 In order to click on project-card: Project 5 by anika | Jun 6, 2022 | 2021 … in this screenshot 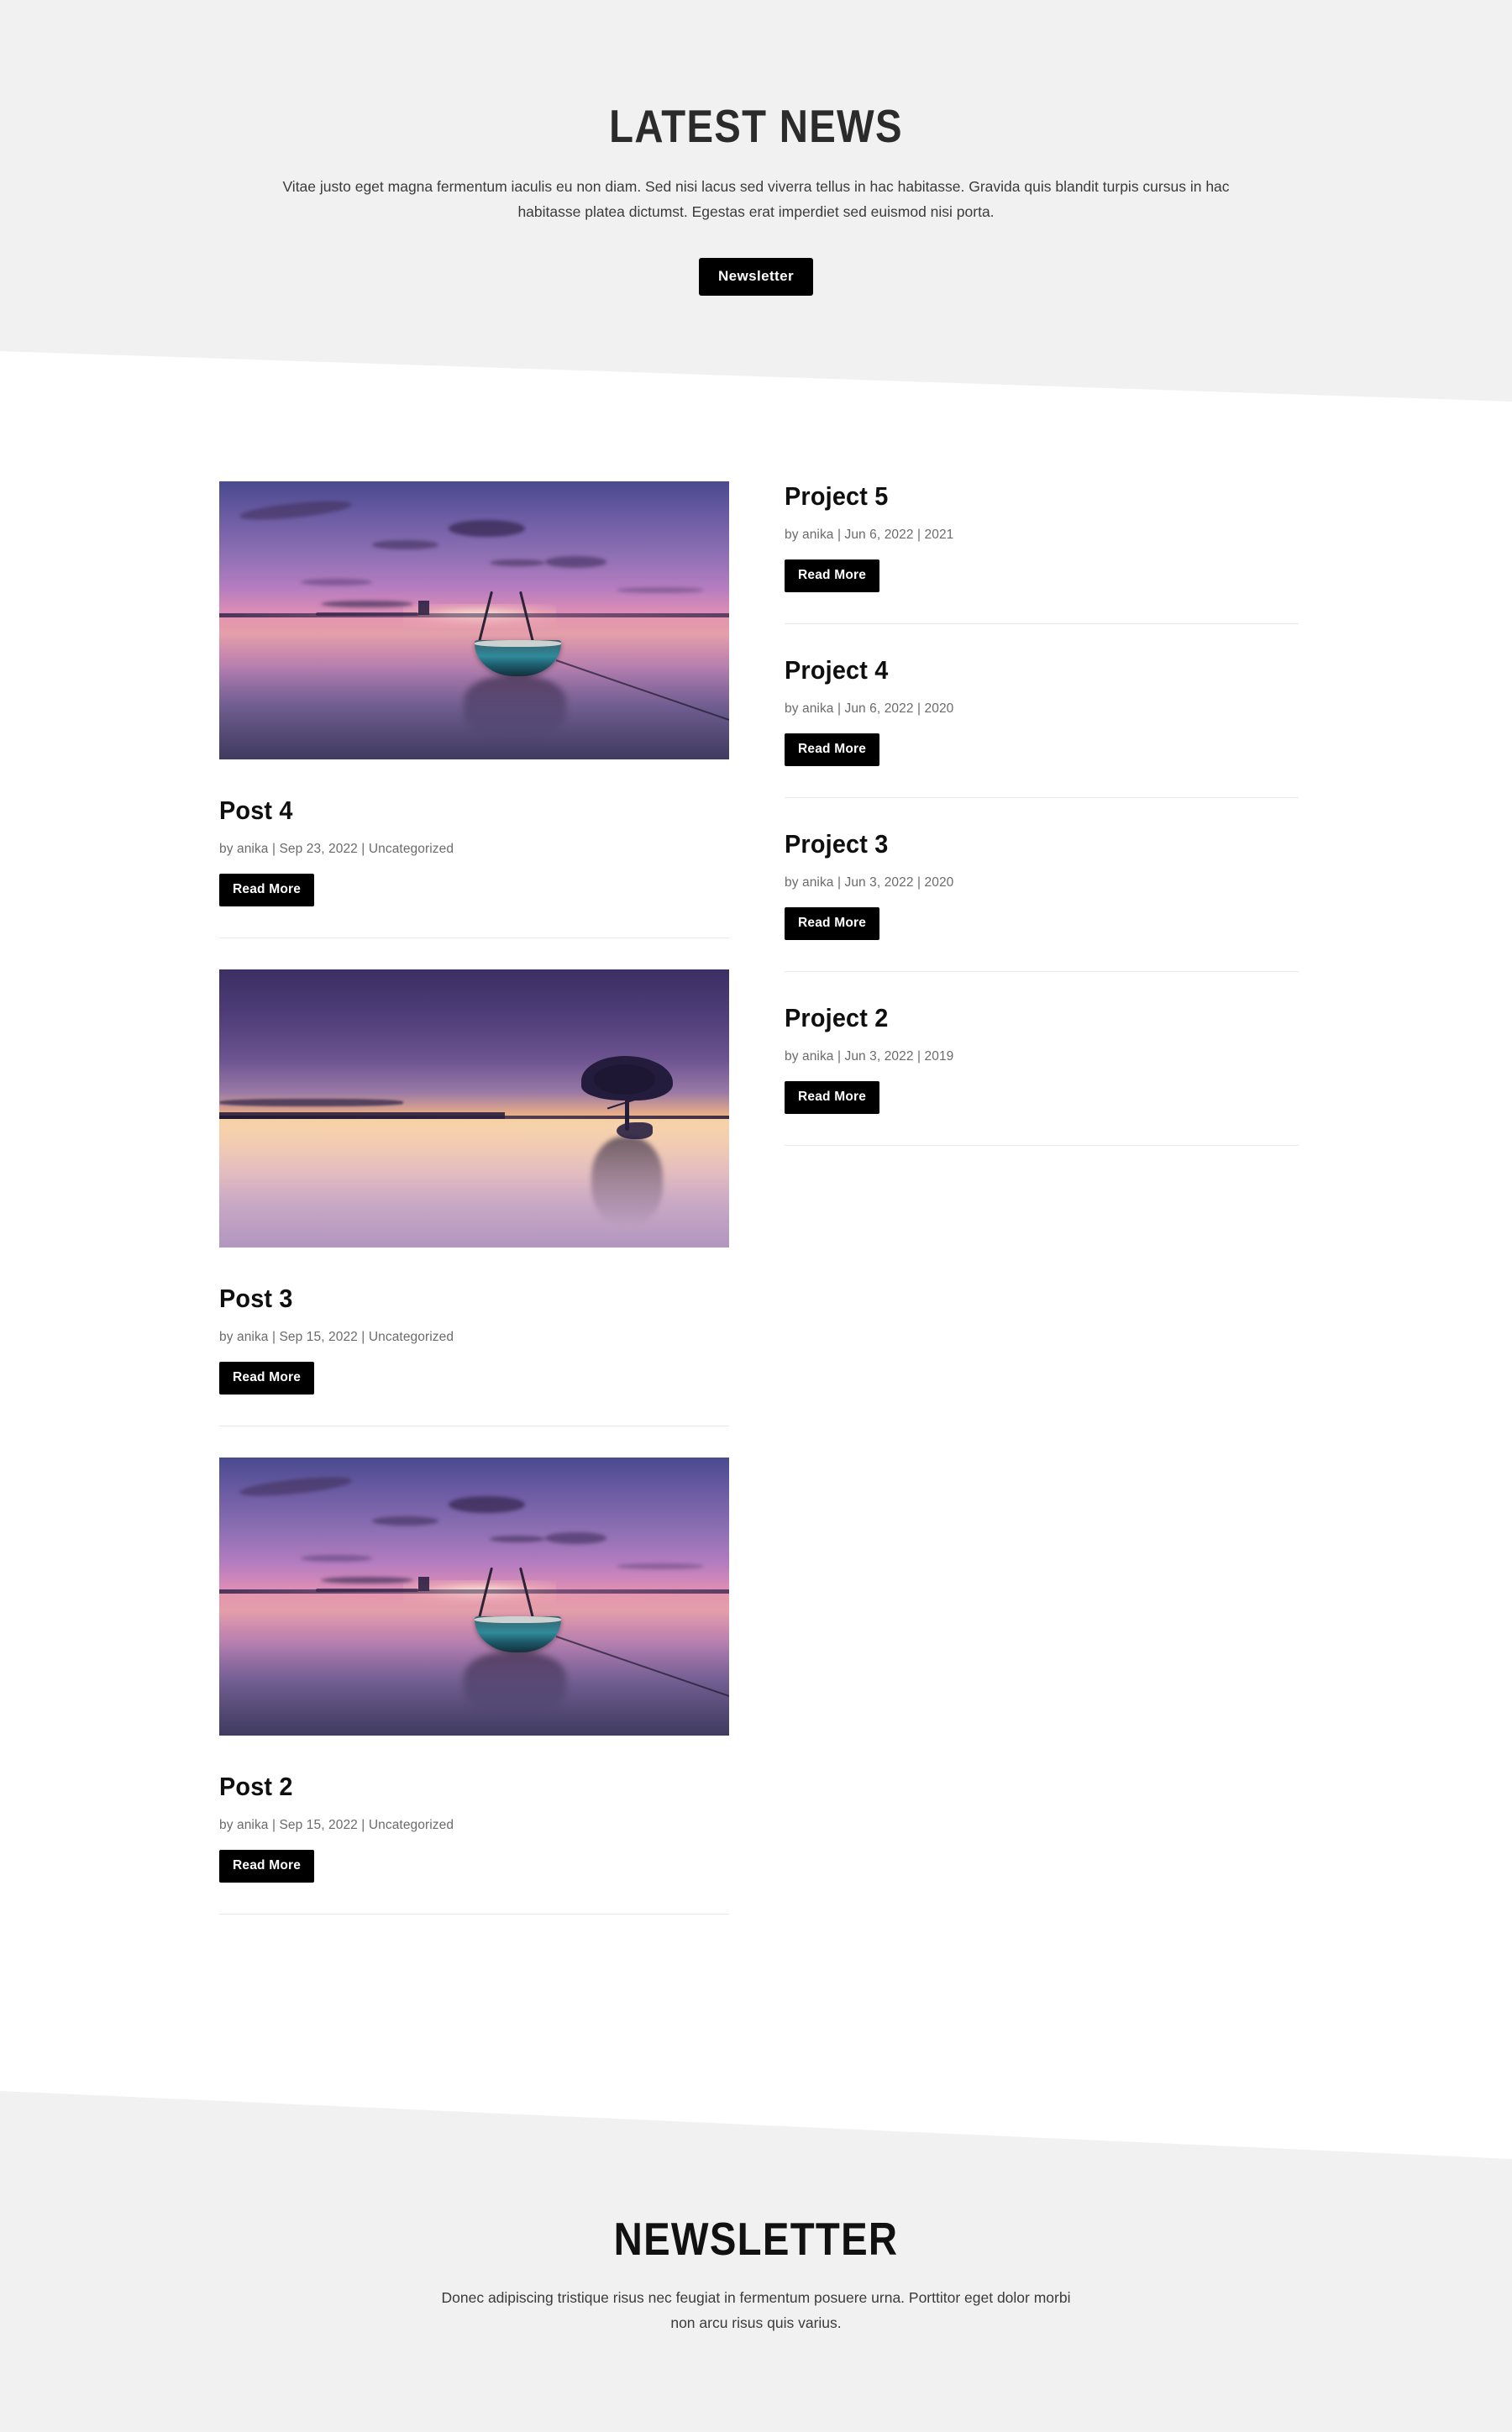, I will do `click(1042, 537)`.